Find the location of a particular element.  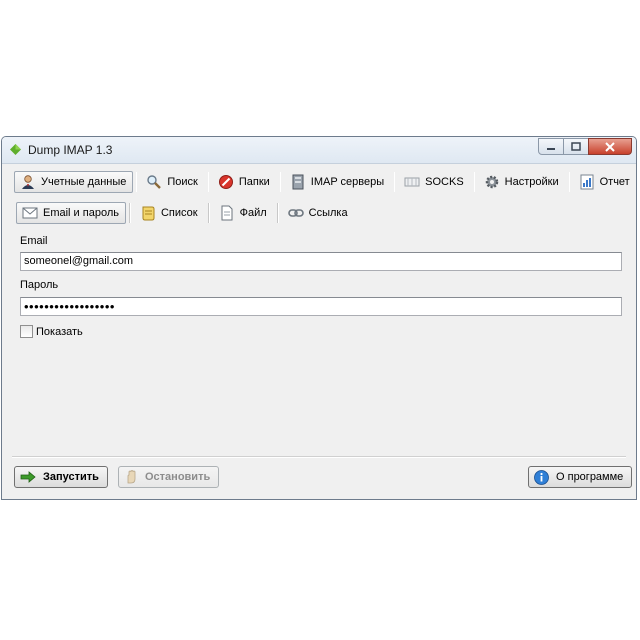

tab-credentials-label: Учетные данные is located at coordinates (84, 182).